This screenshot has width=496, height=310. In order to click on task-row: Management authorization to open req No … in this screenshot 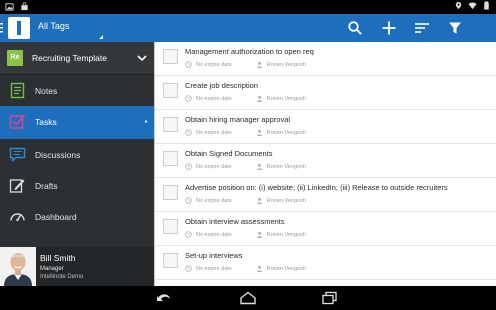, I will do `click(325, 59)`.